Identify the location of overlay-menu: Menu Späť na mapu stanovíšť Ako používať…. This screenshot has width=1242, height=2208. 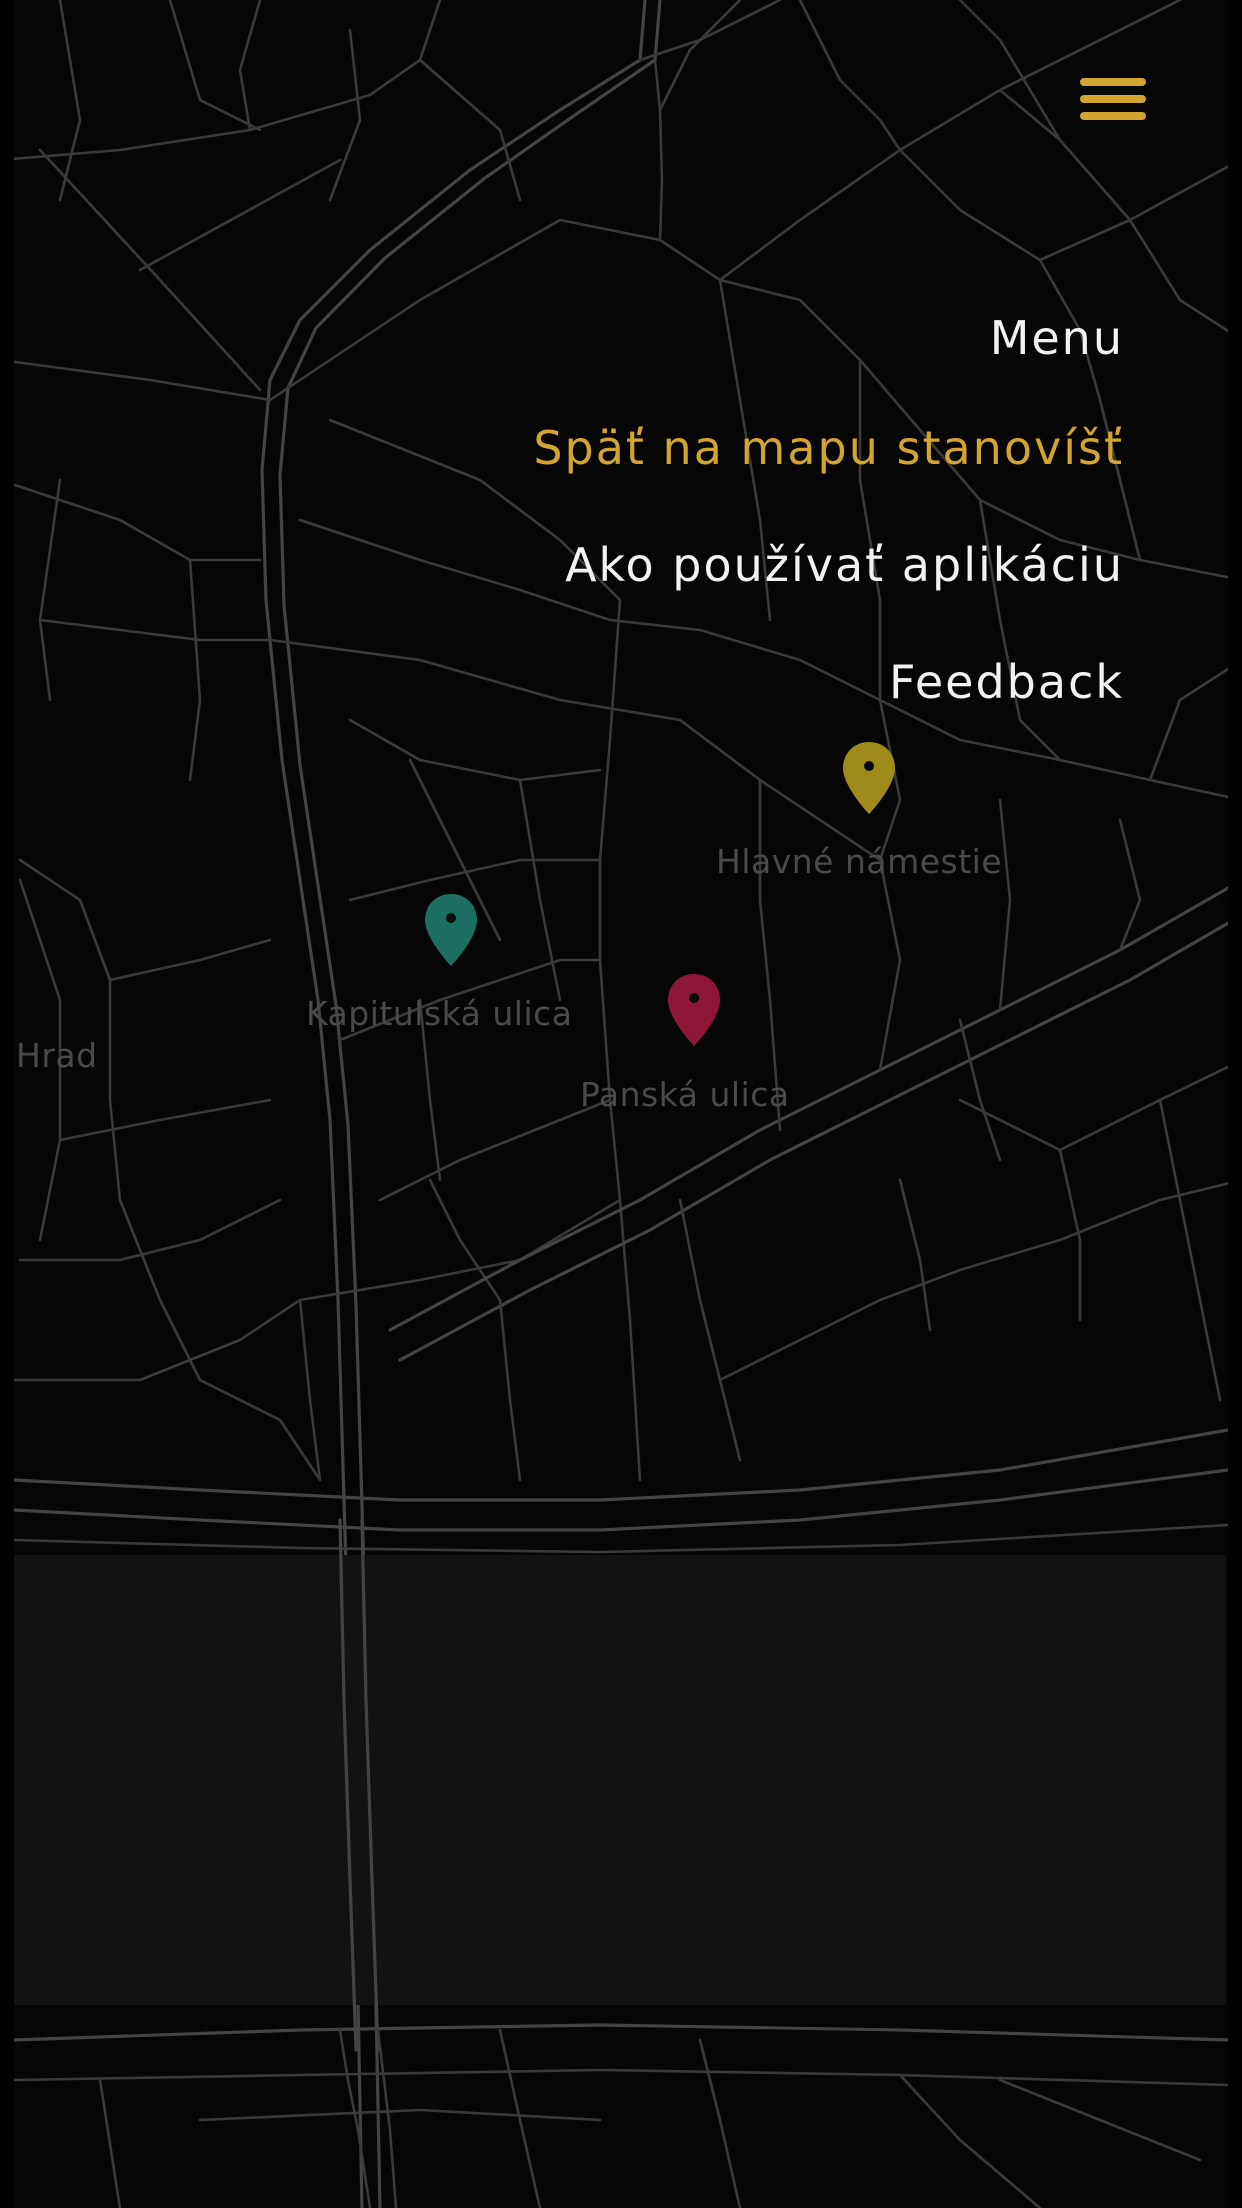
(828, 510).